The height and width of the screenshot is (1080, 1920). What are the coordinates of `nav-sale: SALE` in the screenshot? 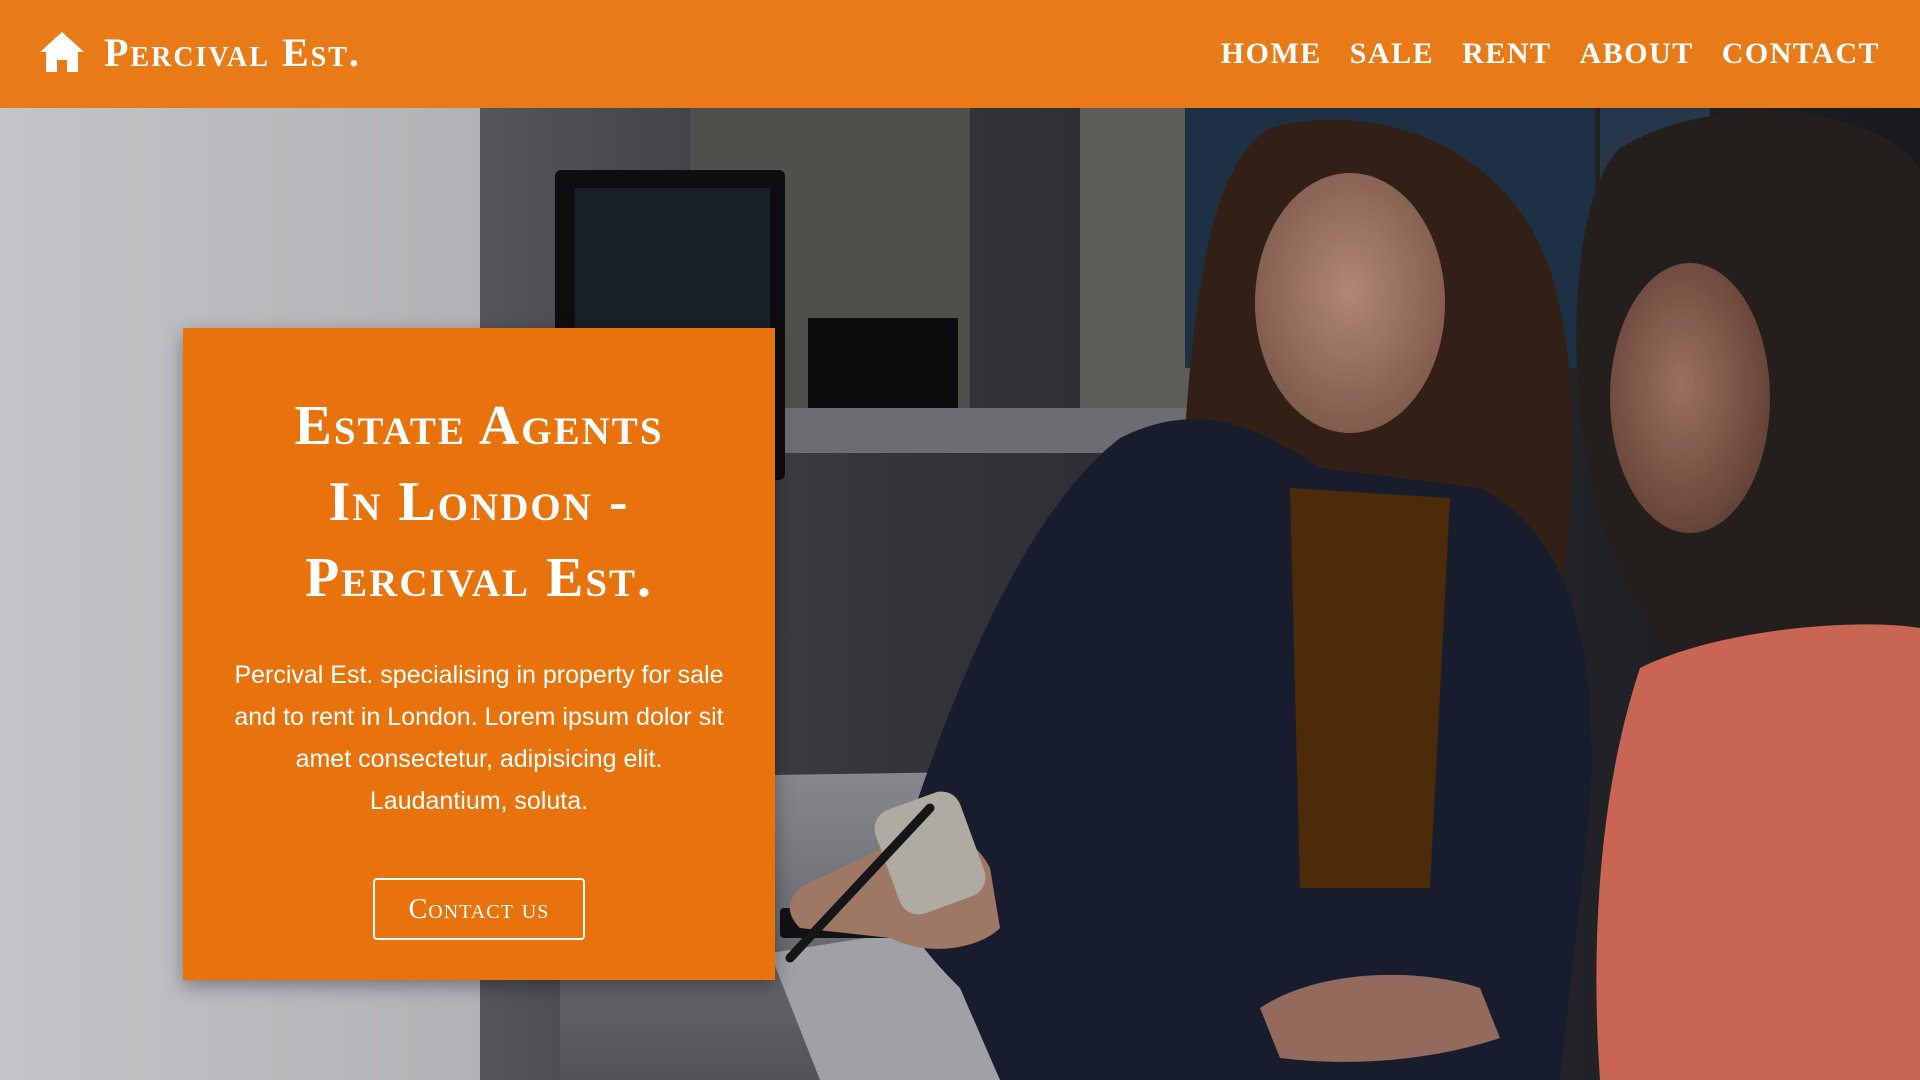 It's located at (1392, 54).